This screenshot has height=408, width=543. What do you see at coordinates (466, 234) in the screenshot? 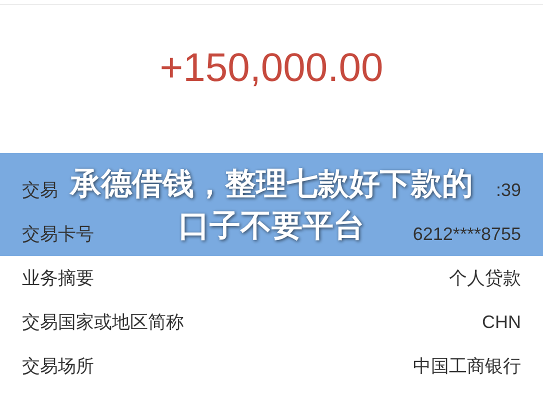
I see `detail-value: 6212****8755` at bounding box center [466, 234].